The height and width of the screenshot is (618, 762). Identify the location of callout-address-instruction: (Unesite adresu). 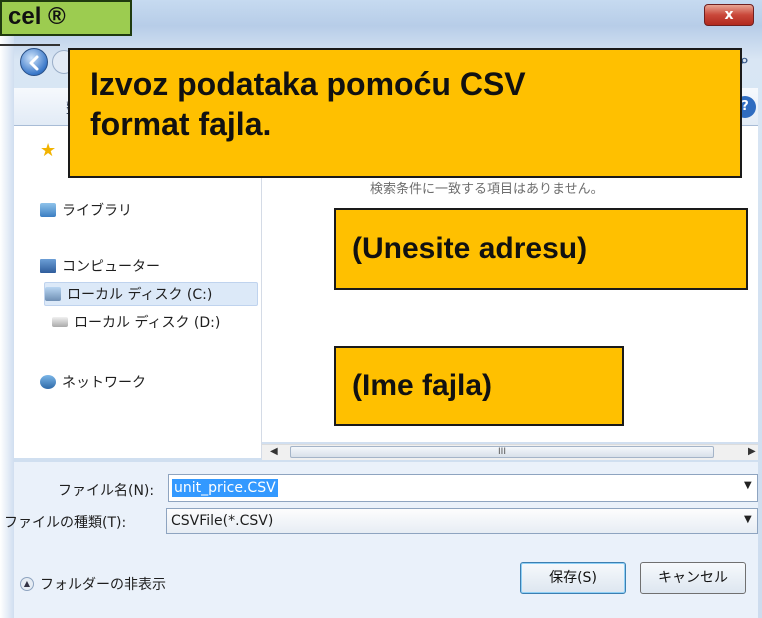
(541, 249).